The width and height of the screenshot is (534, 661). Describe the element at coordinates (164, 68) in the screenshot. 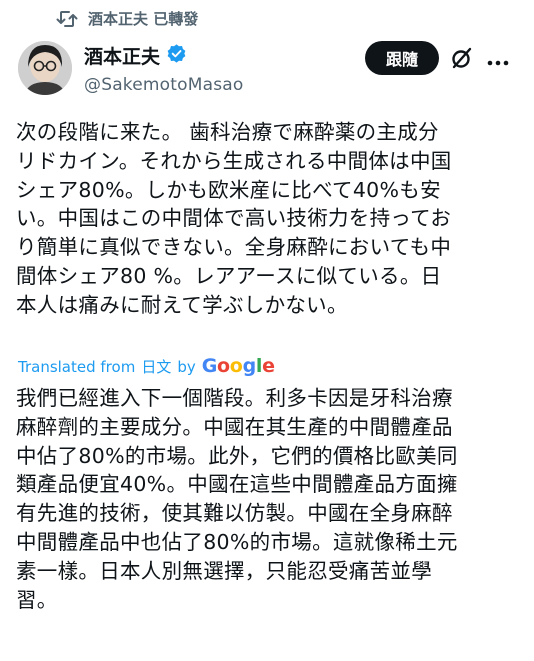

I see `author-info: 酒本正夫 @SakemotoMasao` at that location.